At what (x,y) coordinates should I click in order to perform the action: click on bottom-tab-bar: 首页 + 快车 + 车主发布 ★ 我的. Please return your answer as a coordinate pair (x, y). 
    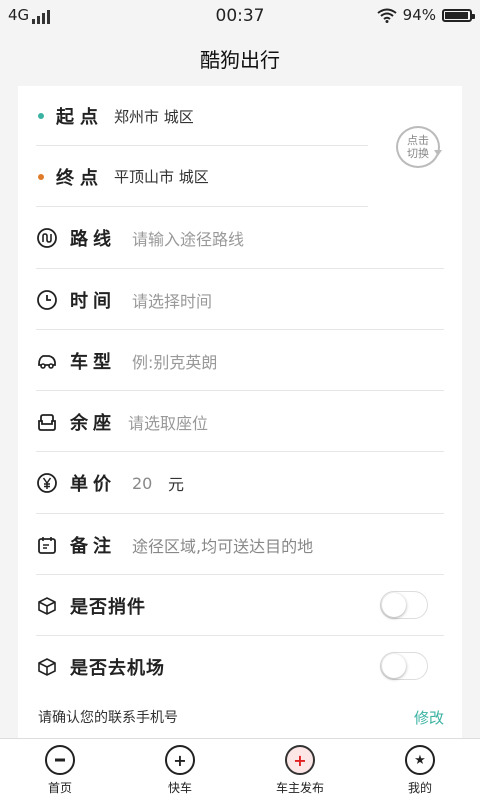
    Looking at the image, I should click on (240, 769).